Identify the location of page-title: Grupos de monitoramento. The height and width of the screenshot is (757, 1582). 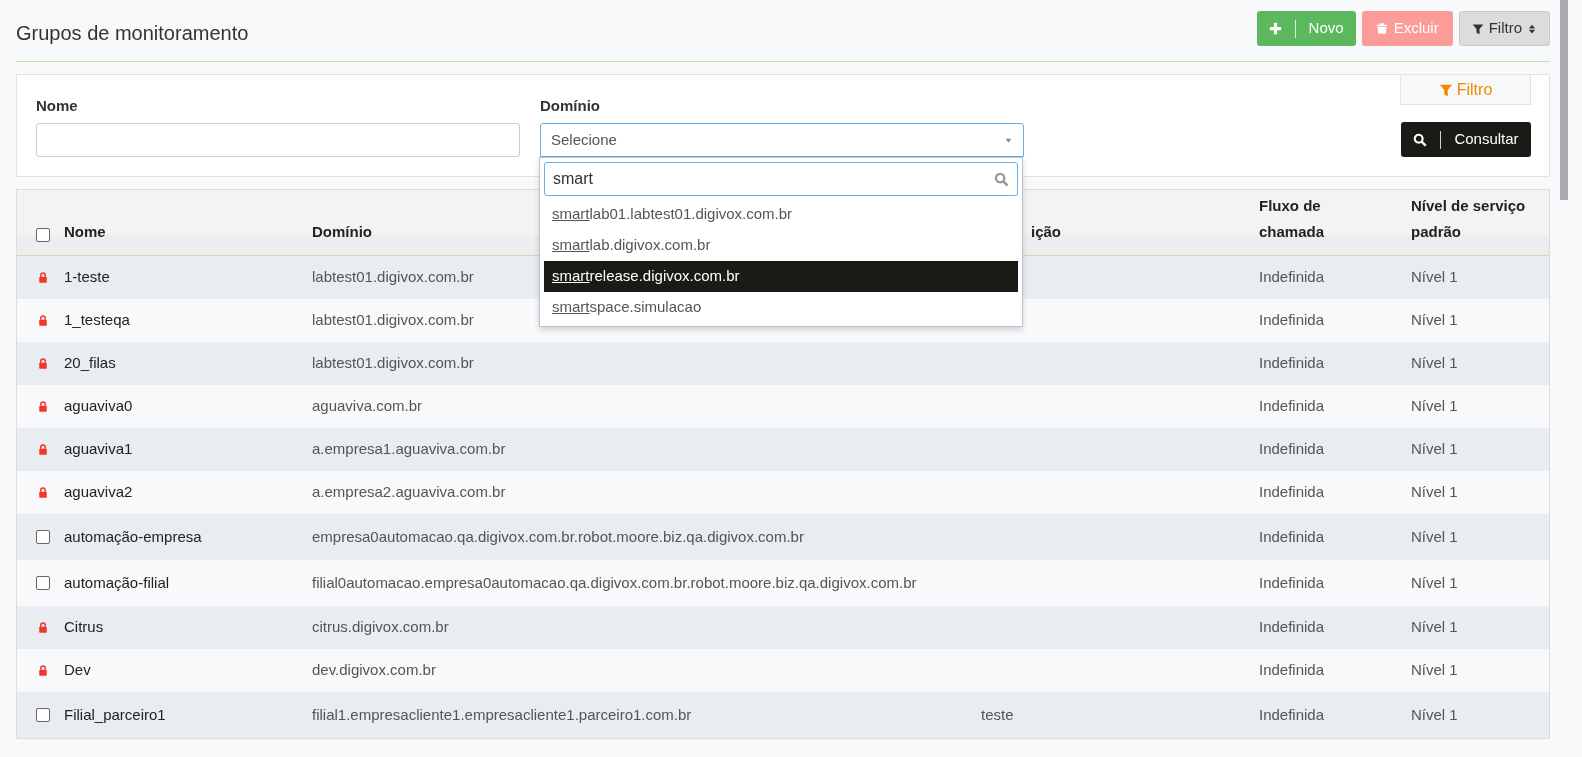
(132, 33).